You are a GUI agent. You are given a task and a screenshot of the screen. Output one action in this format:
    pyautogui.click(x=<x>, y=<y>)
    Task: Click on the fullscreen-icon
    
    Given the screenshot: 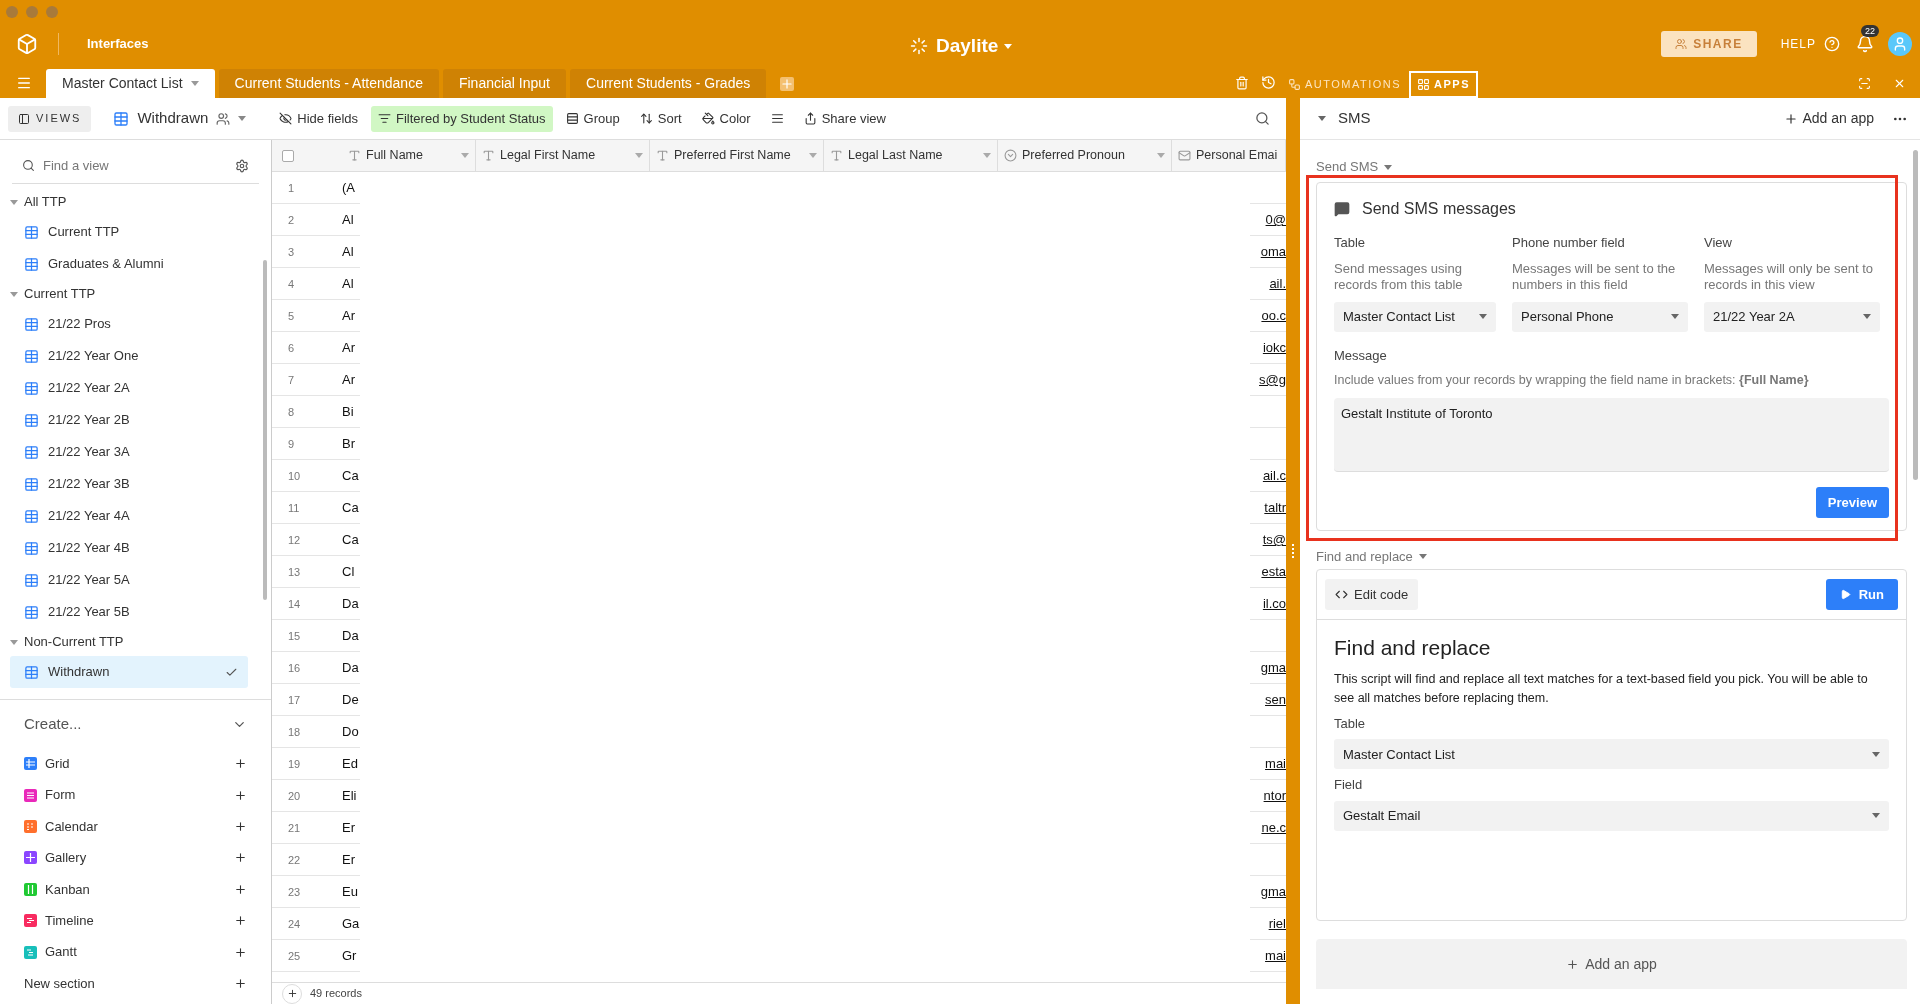 What is the action you would take?
    pyautogui.click(x=1864, y=83)
    